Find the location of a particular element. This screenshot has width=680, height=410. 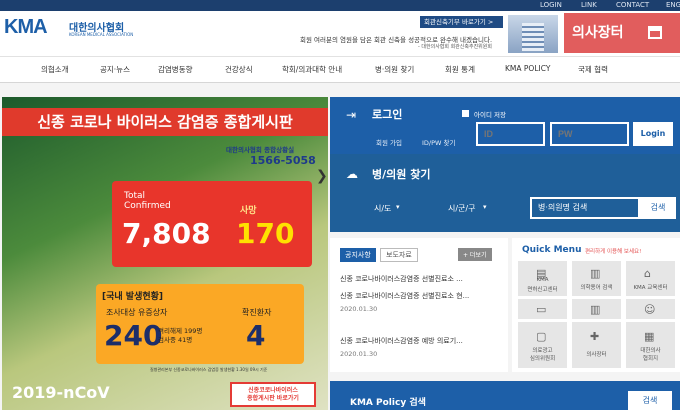

promo-subtext: - 대한의사협회 회관신축추진위원회 is located at coordinates (455, 47).